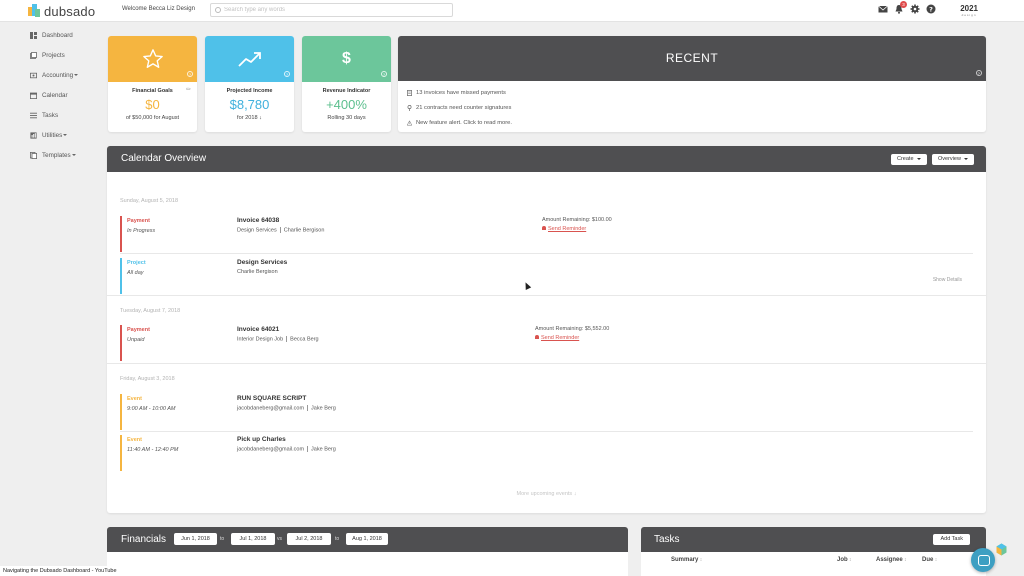  Describe the element at coordinates (58, 75) in the screenshot. I see `sidebar-item-label: Accounting` at that location.